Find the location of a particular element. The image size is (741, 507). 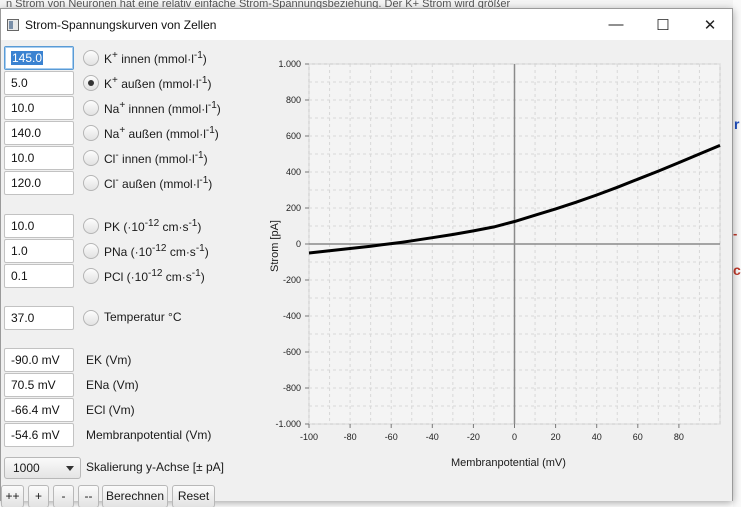

ena-output: 70.5 mV is located at coordinates (39, 385).